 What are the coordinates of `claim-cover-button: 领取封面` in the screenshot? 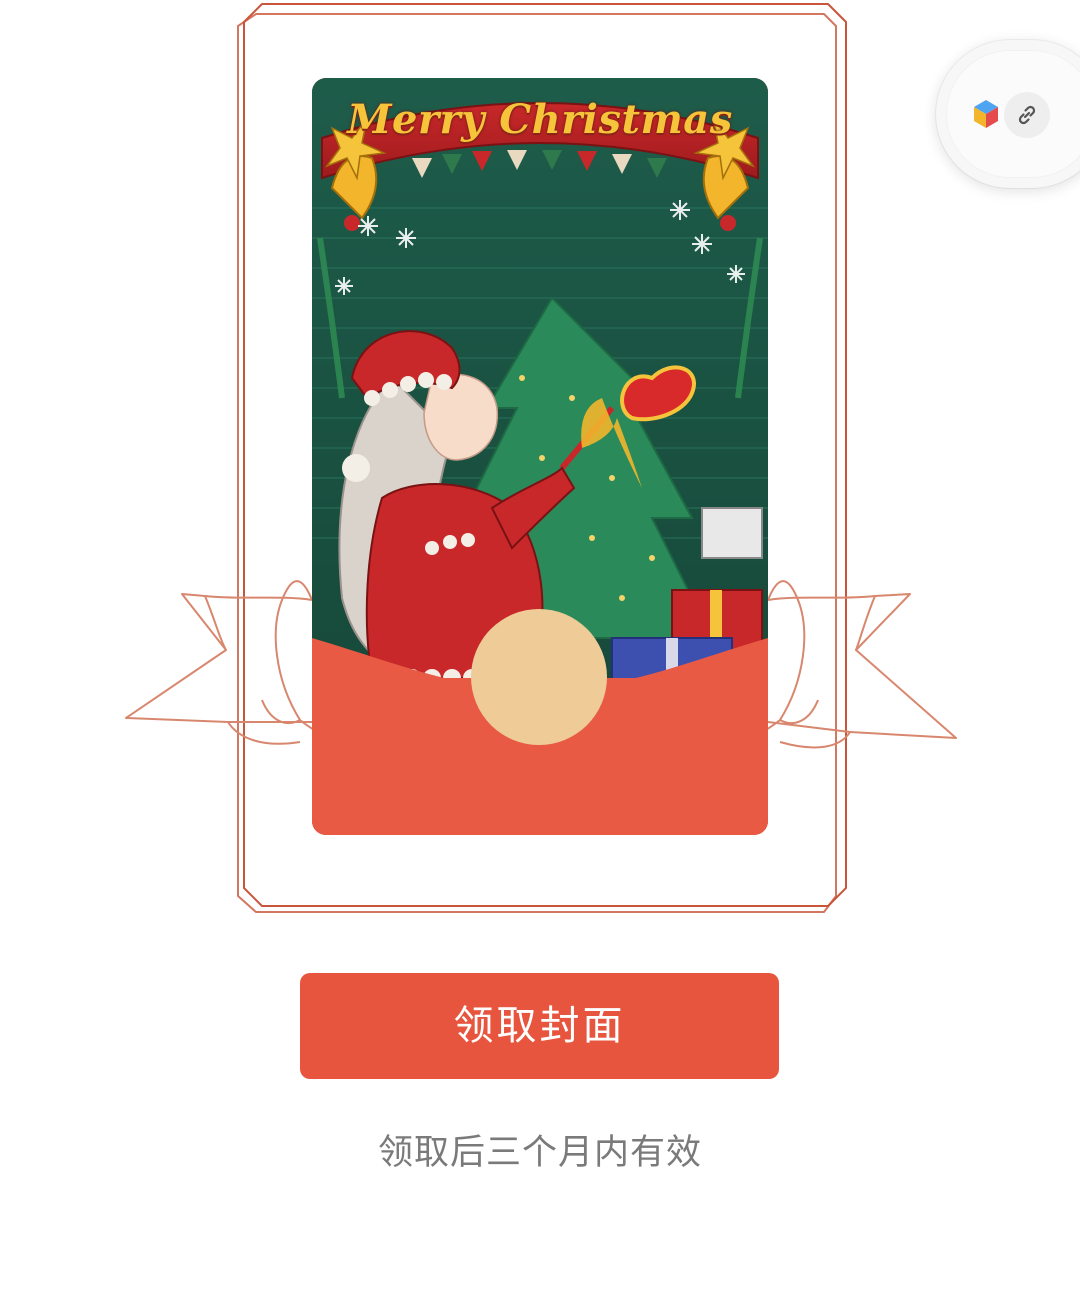 It's located at (539, 1026).